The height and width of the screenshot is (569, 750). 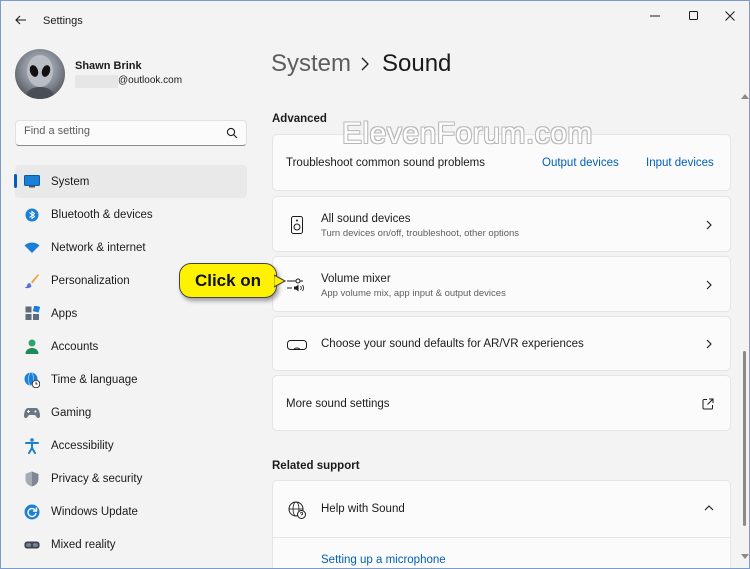 What do you see at coordinates (108, 66) in the screenshot?
I see `user-name: Shawn Brink` at bounding box center [108, 66].